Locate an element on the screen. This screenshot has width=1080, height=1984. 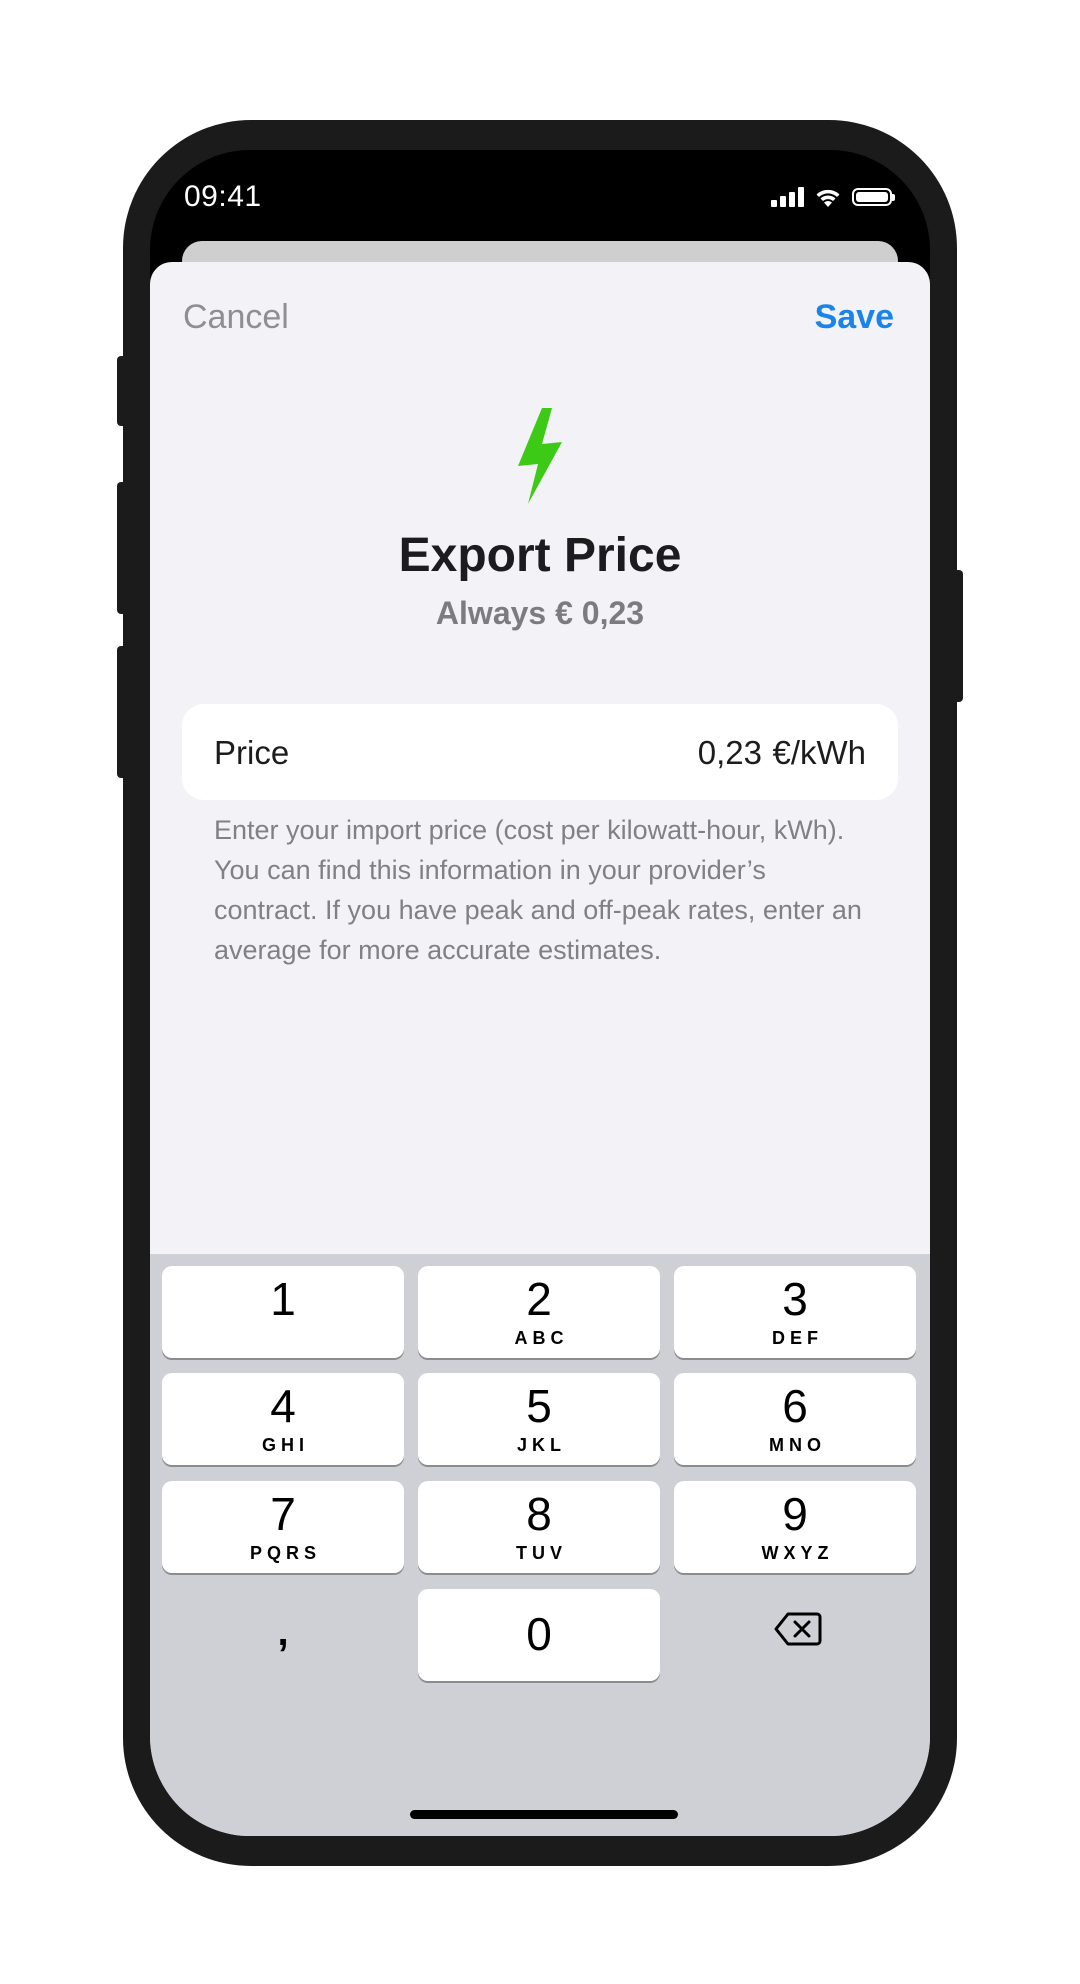
key-comma: , is located at coordinates (283, 1635).